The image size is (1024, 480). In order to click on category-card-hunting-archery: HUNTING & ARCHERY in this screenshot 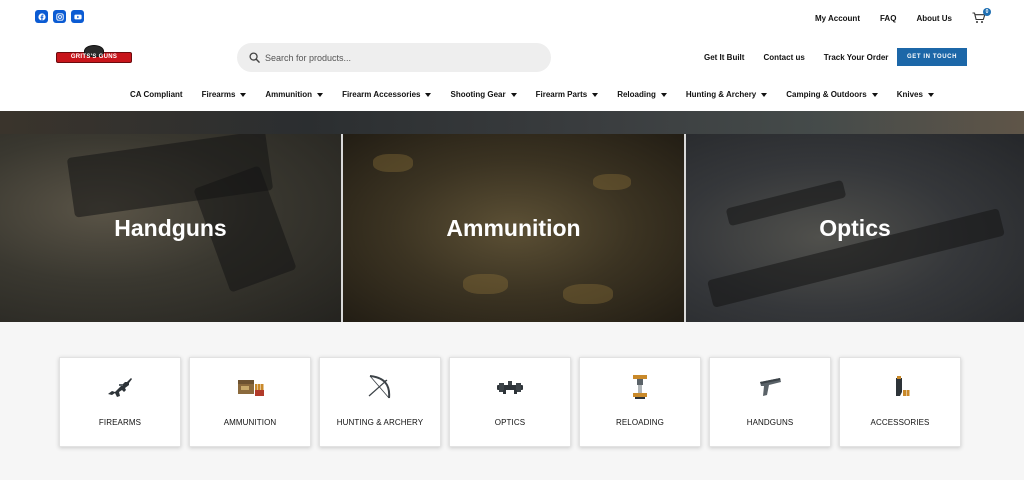, I will do `click(380, 402)`.